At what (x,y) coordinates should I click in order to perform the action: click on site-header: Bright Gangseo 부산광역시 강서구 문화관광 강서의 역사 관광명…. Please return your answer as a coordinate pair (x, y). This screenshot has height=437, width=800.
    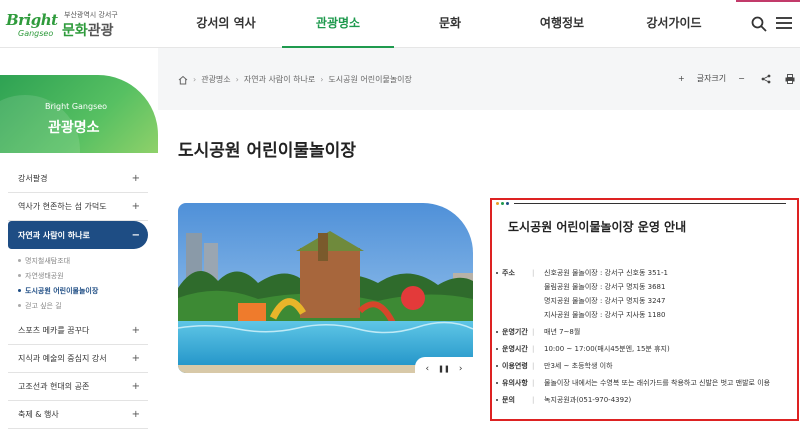
    Looking at the image, I should click on (400, 24).